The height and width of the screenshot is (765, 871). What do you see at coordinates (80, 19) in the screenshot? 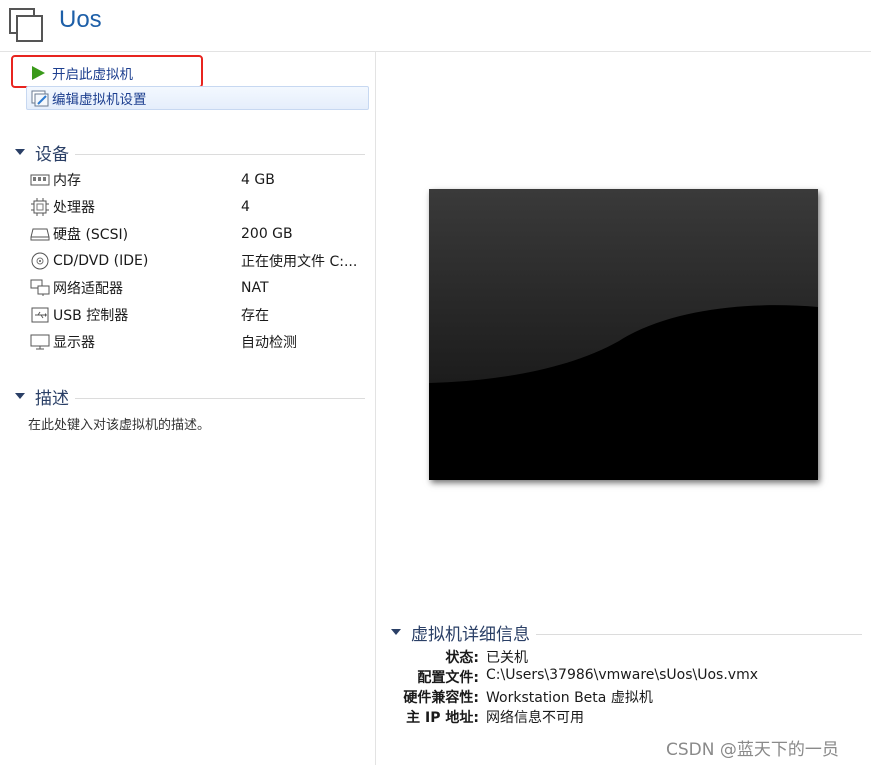
I see `vm-title: Uos` at bounding box center [80, 19].